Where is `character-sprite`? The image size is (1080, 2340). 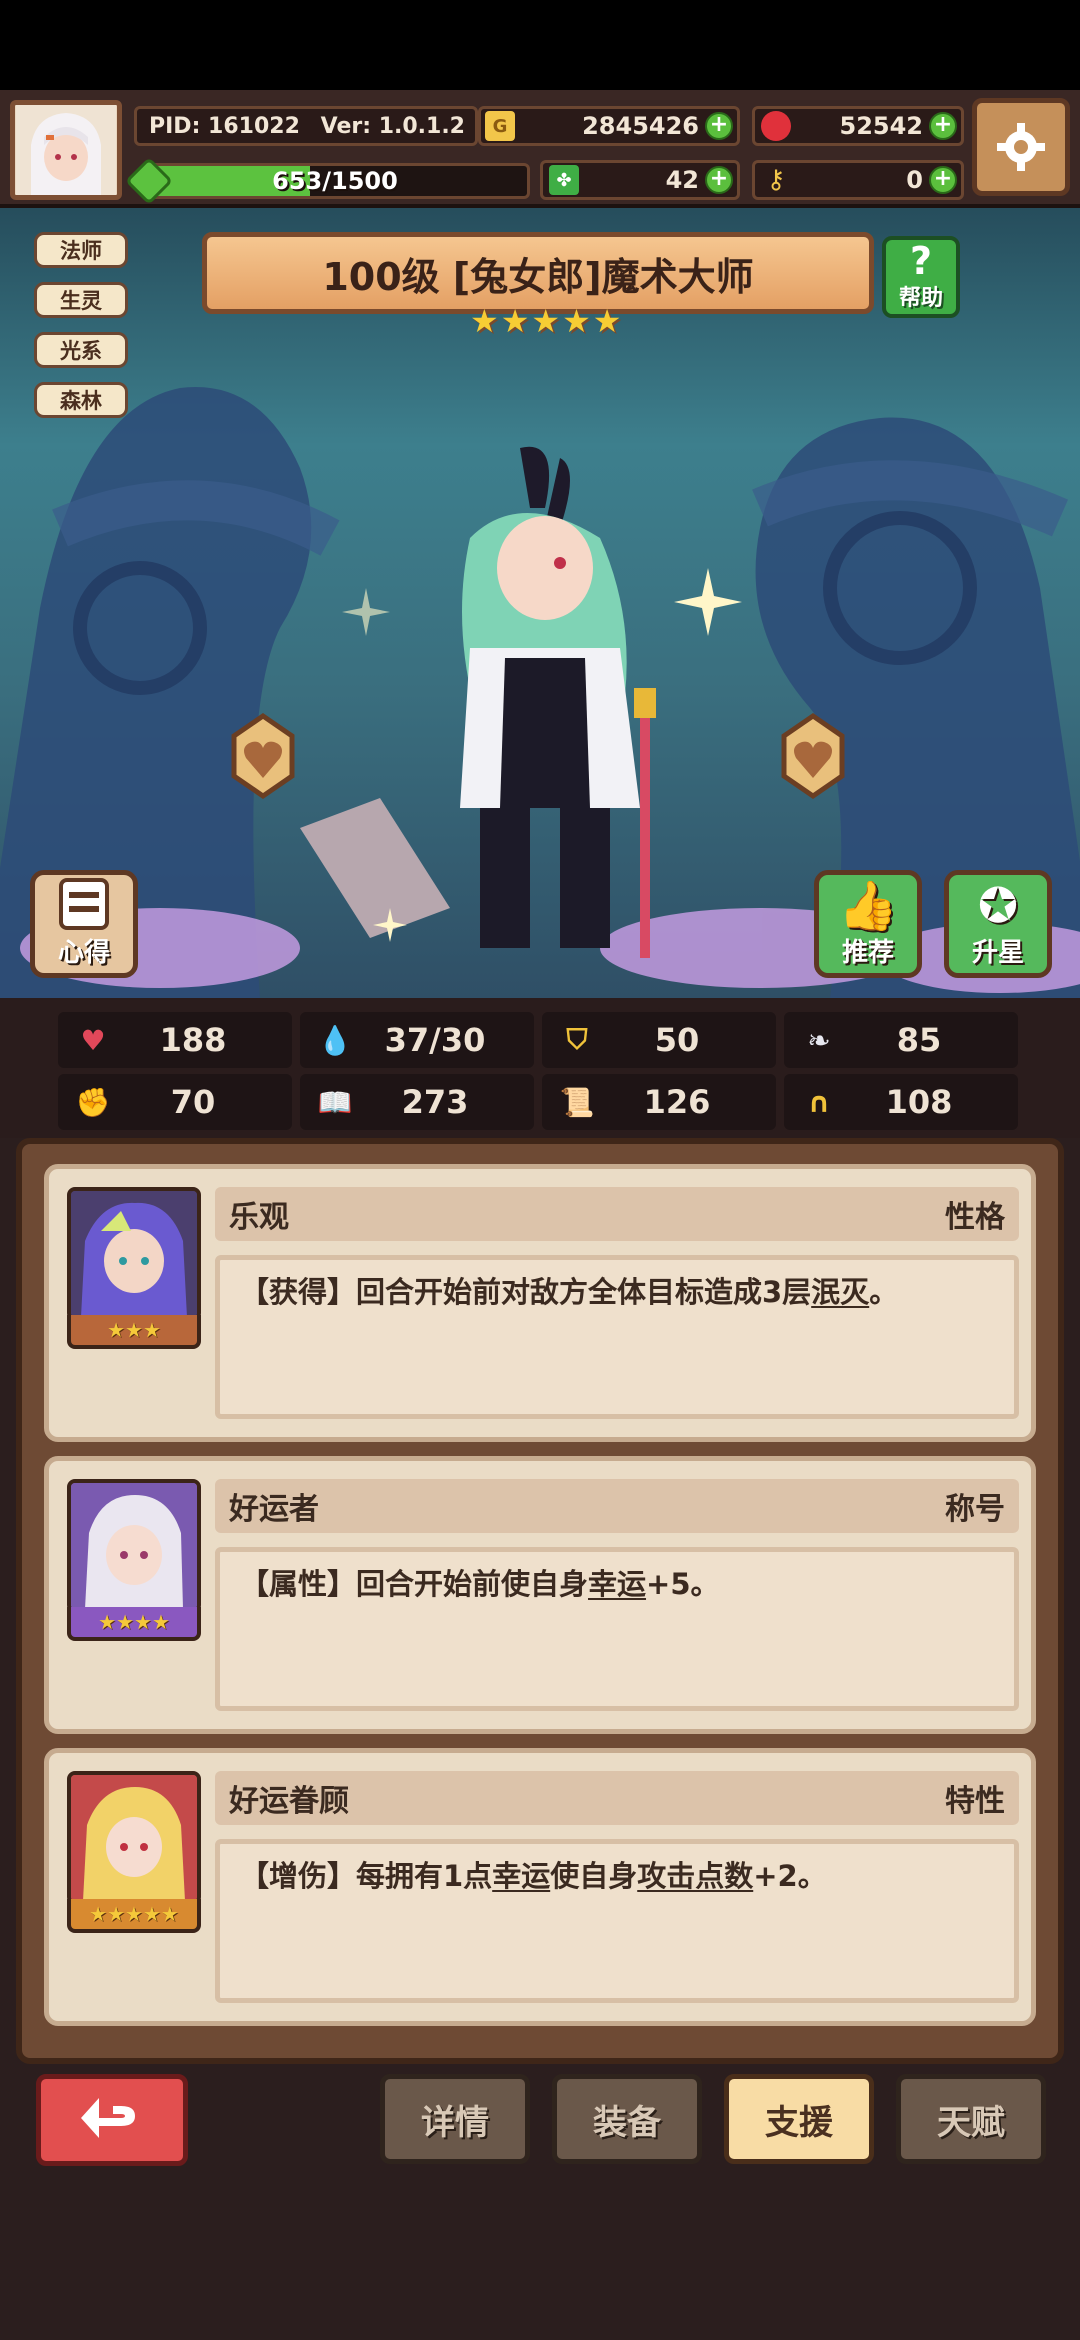
character-sprite is located at coordinates (558, 702).